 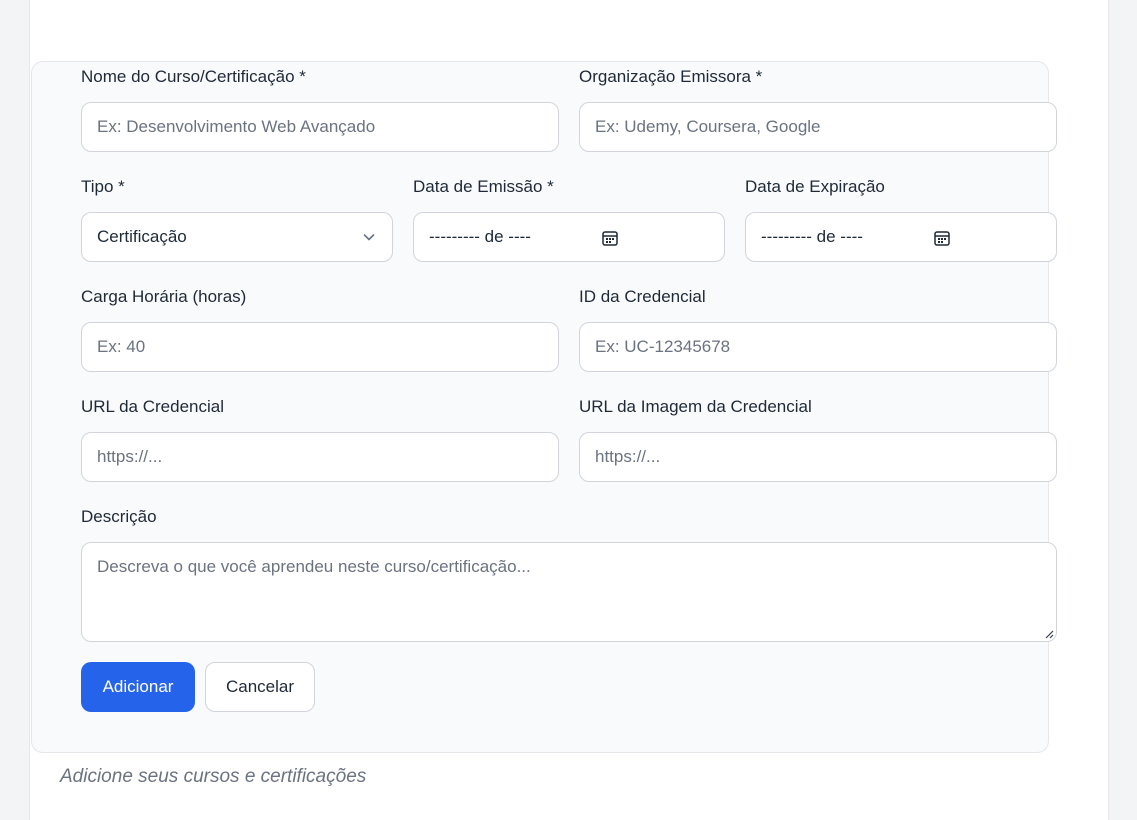 What do you see at coordinates (320, 347) in the screenshot?
I see `hours-input` at bounding box center [320, 347].